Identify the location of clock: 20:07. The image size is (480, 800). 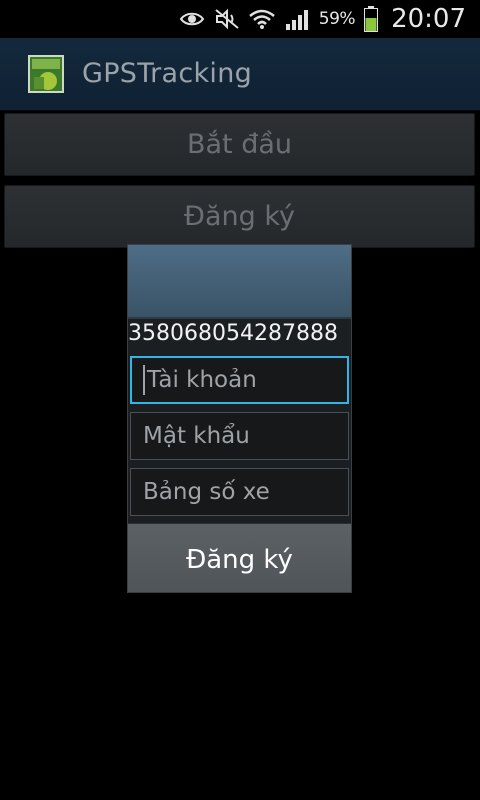
(428, 19).